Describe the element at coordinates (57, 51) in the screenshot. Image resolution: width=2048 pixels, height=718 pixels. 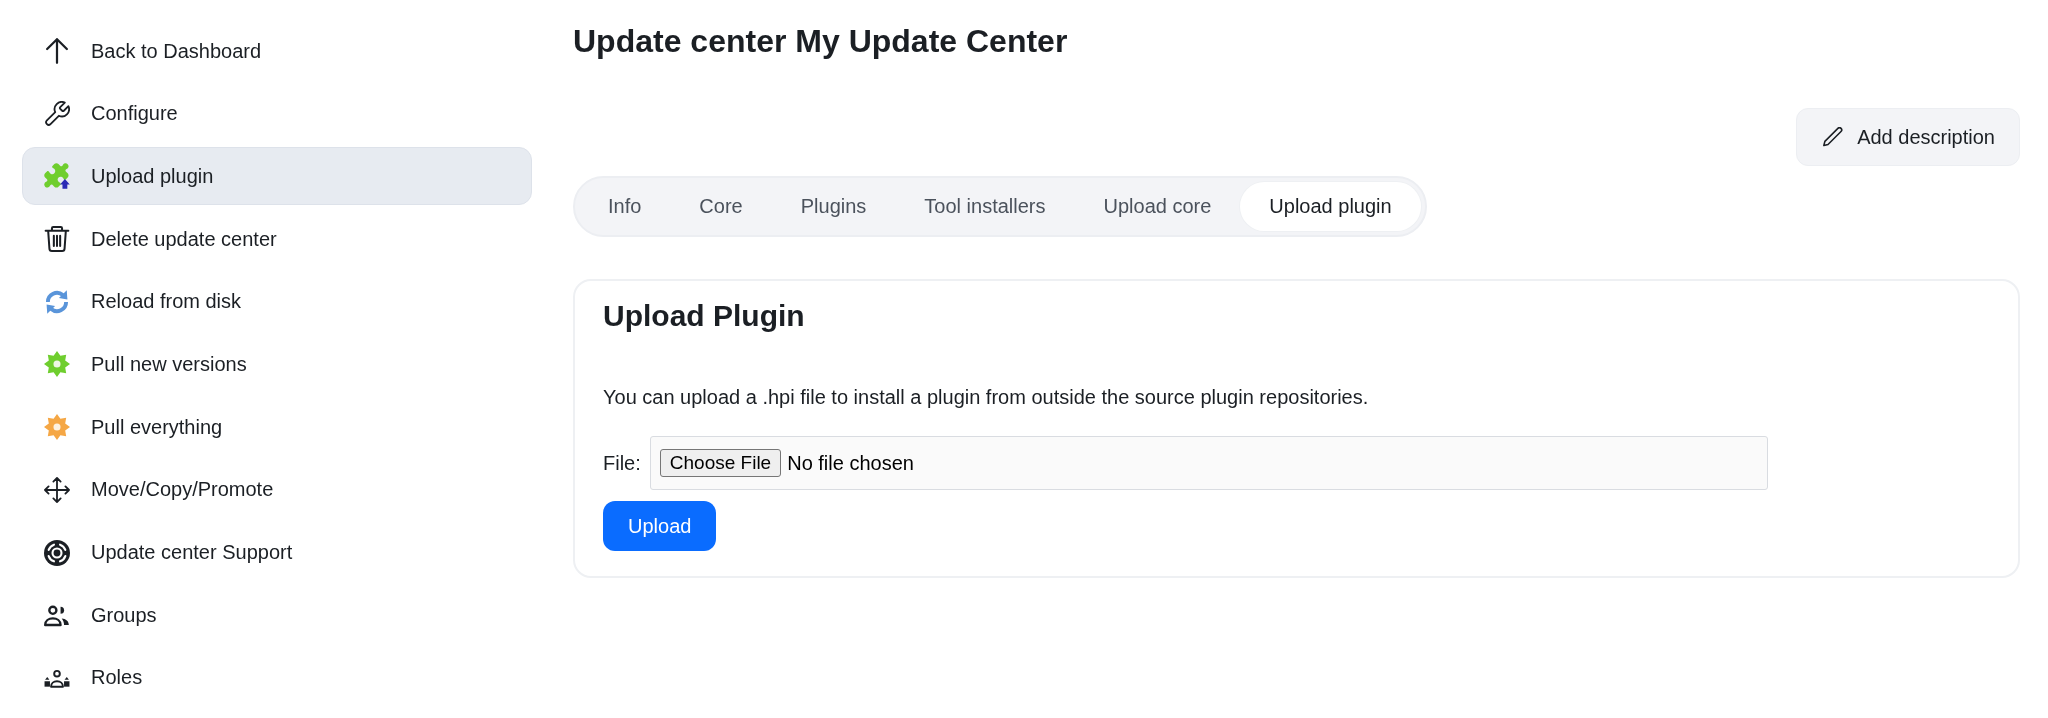
I see `arrow-up-icon` at that location.